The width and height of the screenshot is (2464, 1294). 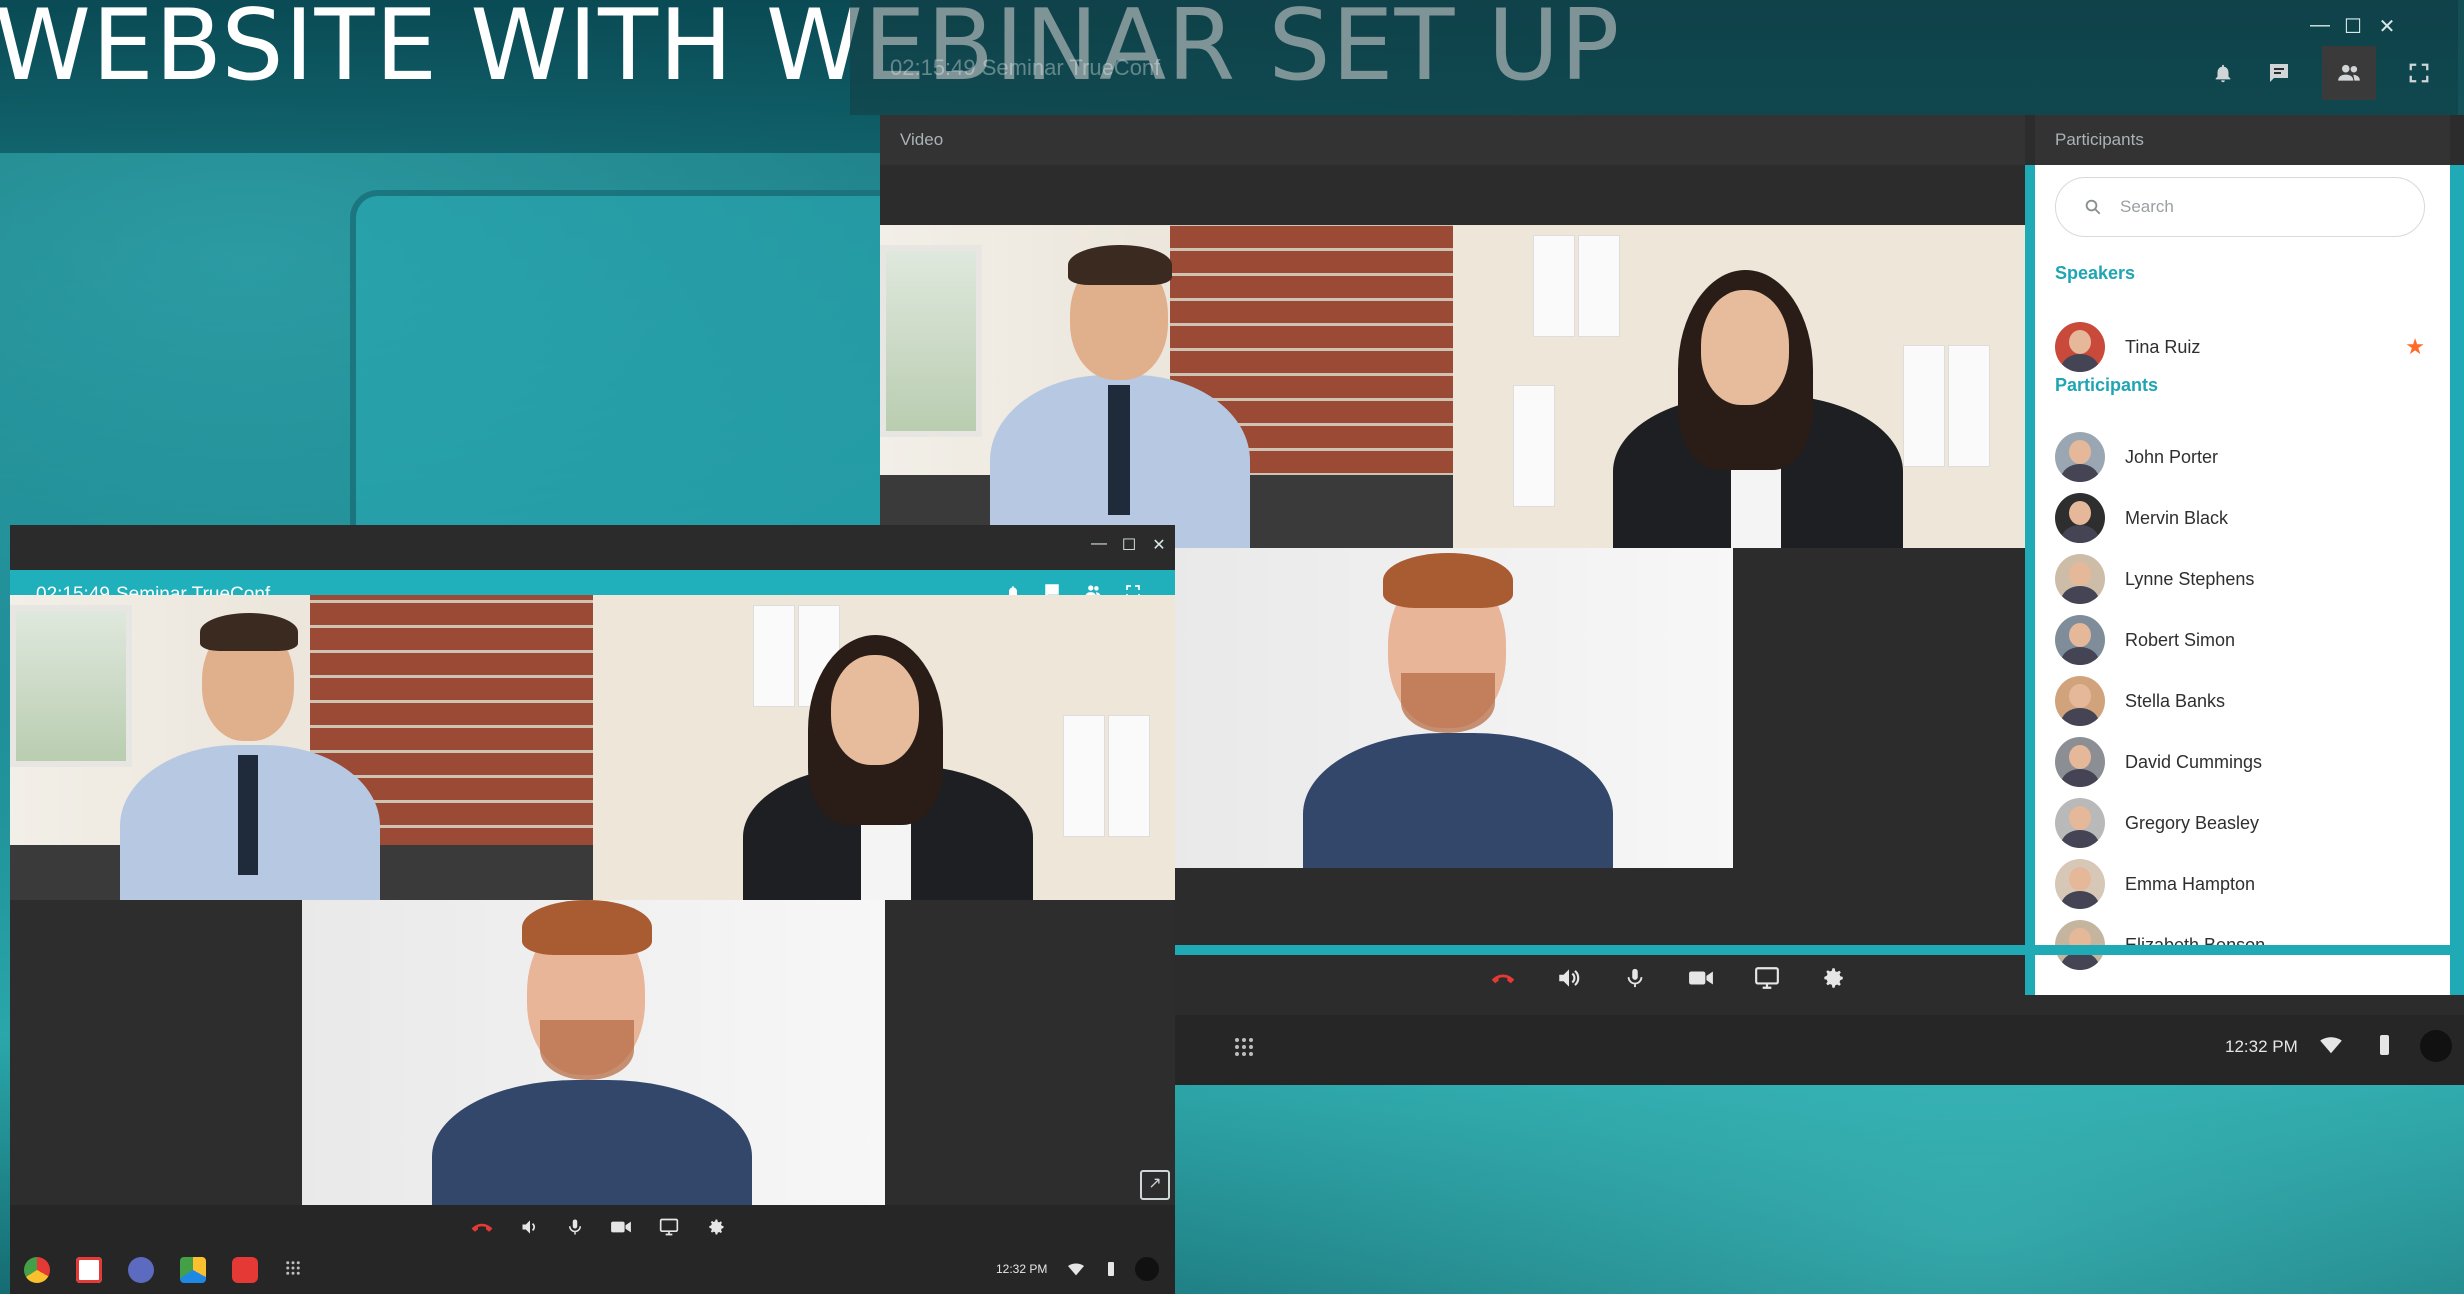 I want to click on participant-row: Gregory Beasley, so click(x=2240, y=823).